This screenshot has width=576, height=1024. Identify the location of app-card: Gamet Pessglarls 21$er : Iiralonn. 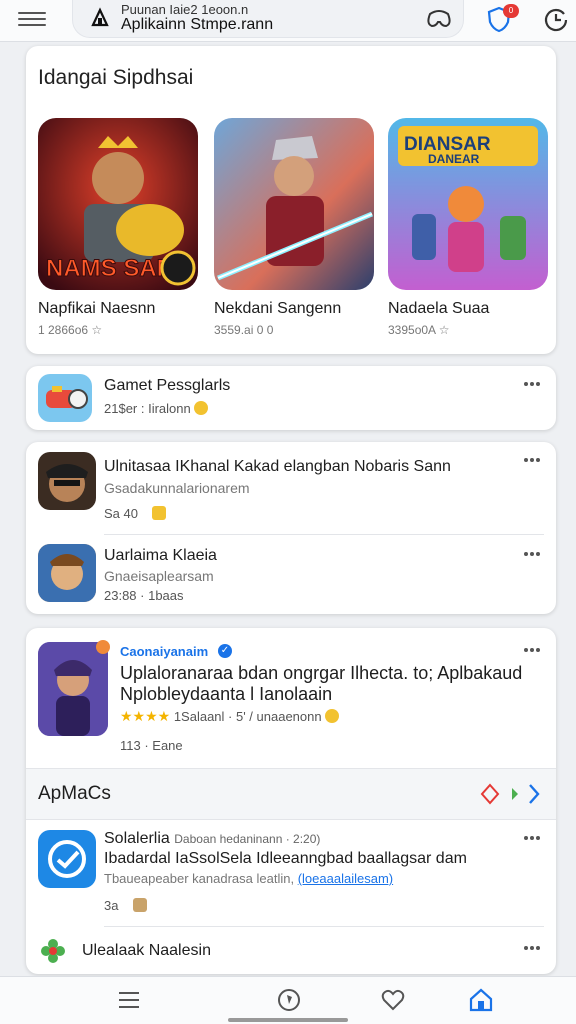
(291, 398).